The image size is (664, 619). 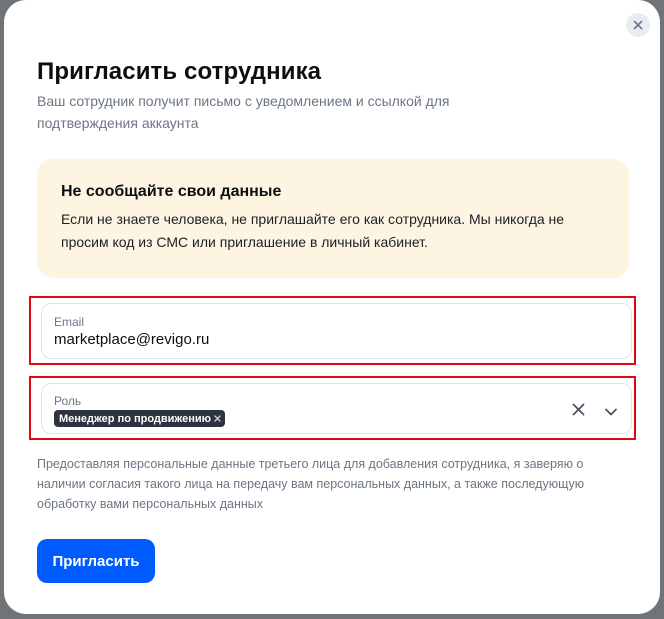 What do you see at coordinates (332, 408) in the screenshot?
I see `role-highlight-frame` at bounding box center [332, 408].